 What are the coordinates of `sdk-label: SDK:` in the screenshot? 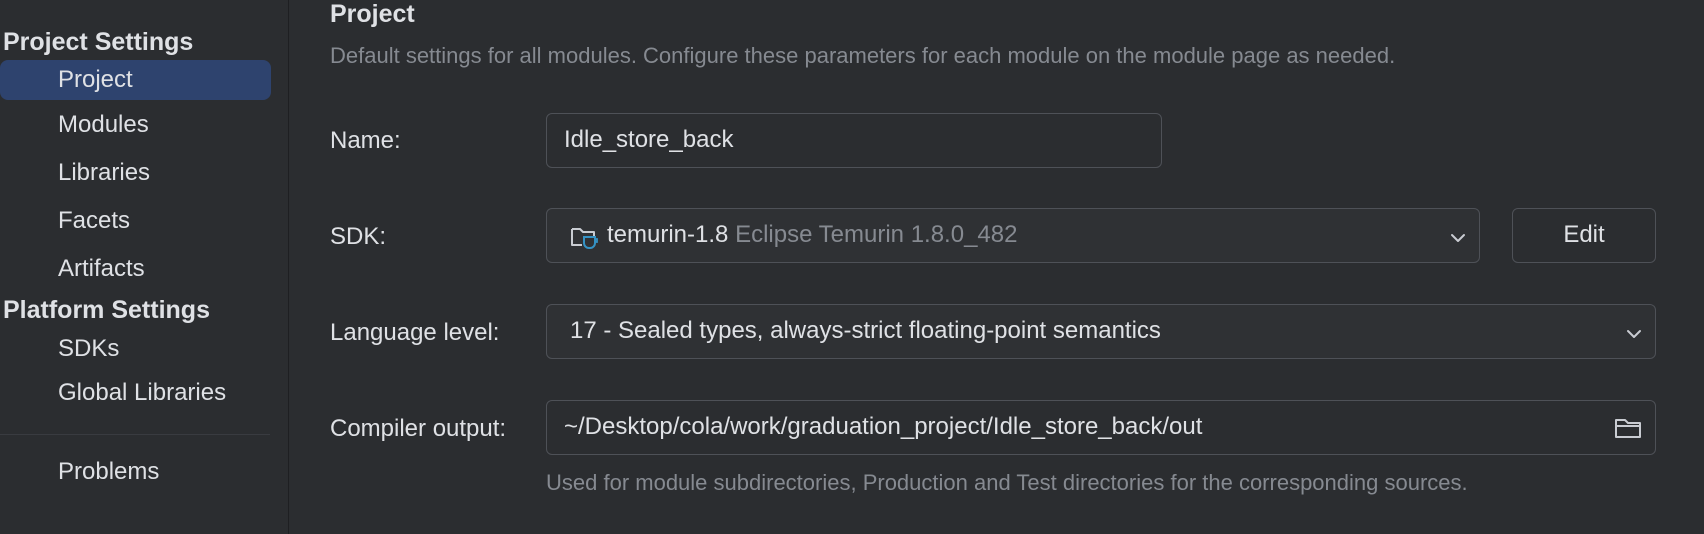 It's located at (358, 236).